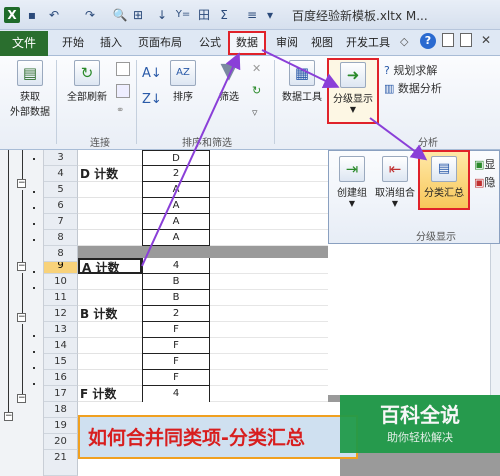 The width and height of the screenshot is (500, 476). What do you see at coordinates (300, 68) in the screenshot?
I see `arrow-to-outline` at bounding box center [300, 68].